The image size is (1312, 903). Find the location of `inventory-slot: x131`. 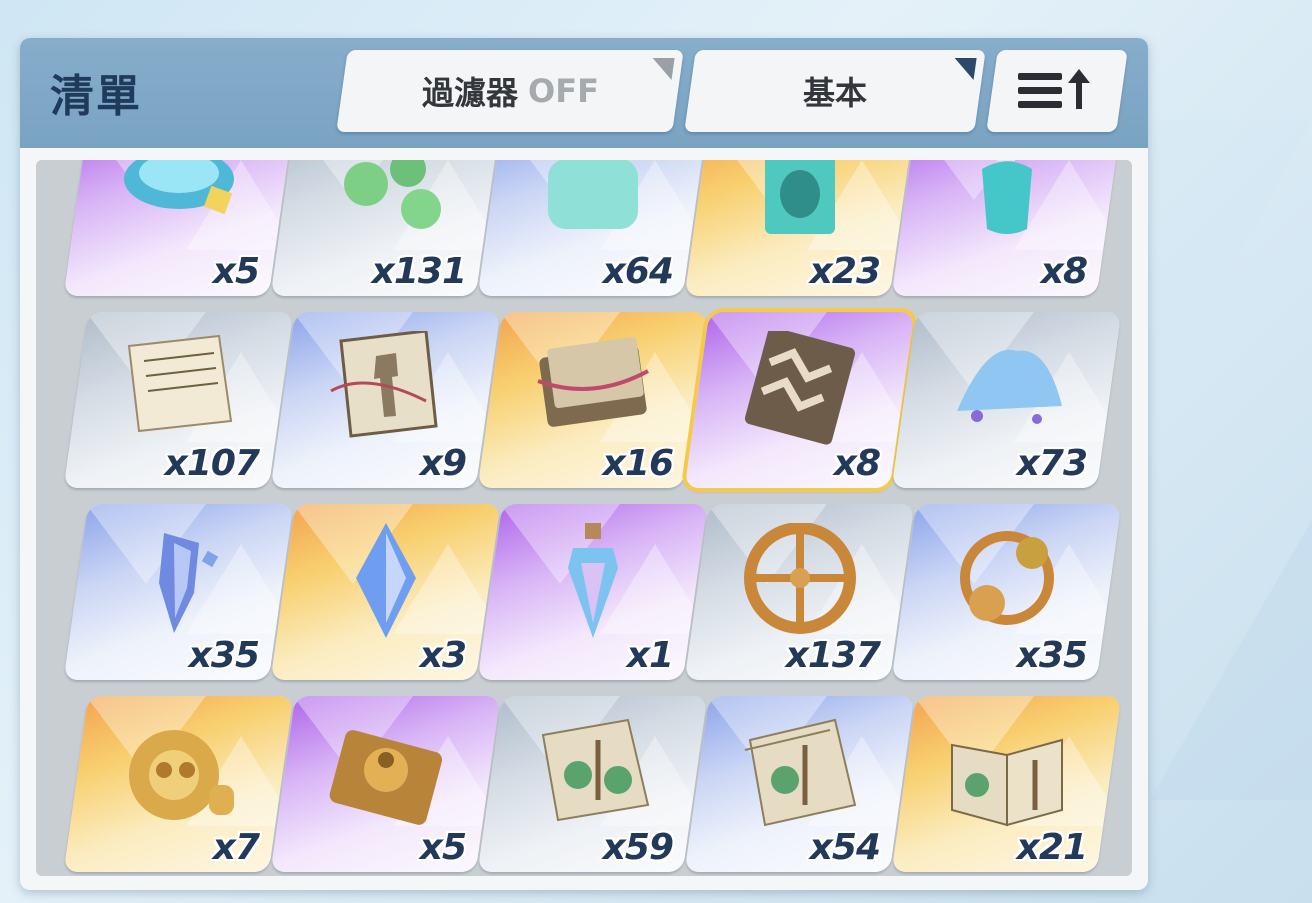

inventory-slot: x131 is located at coordinates (385, 228).